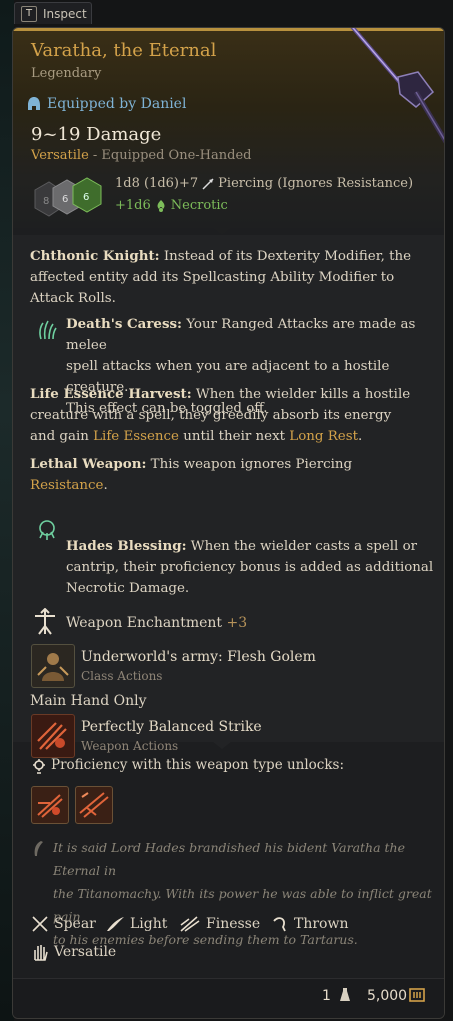  I want to click on dice-value-2: 6, so click(65, 199).